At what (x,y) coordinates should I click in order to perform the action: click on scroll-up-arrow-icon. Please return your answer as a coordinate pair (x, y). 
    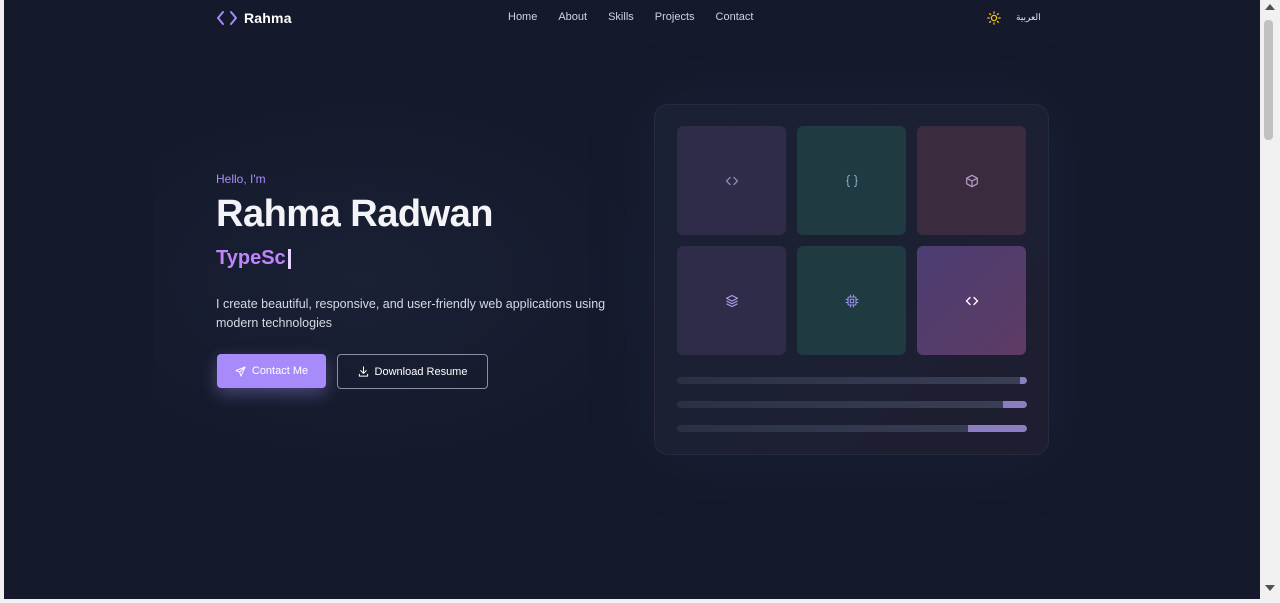
    Looking at the image, I should click on (1270, 7).